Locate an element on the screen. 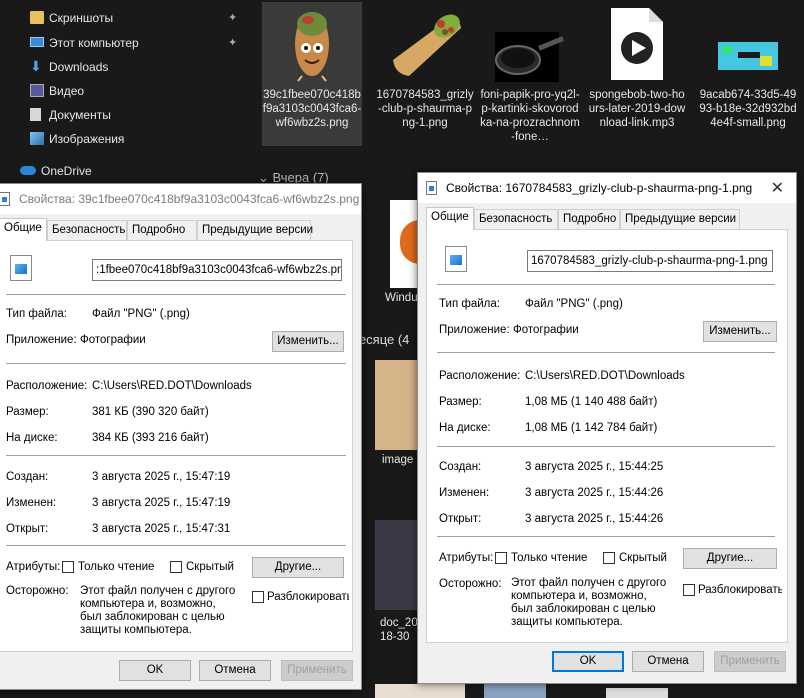 Image resolution: width=804 pixels, height=698 pixels. shawarma-face-thumbnail is located at coordinates (312, 42).